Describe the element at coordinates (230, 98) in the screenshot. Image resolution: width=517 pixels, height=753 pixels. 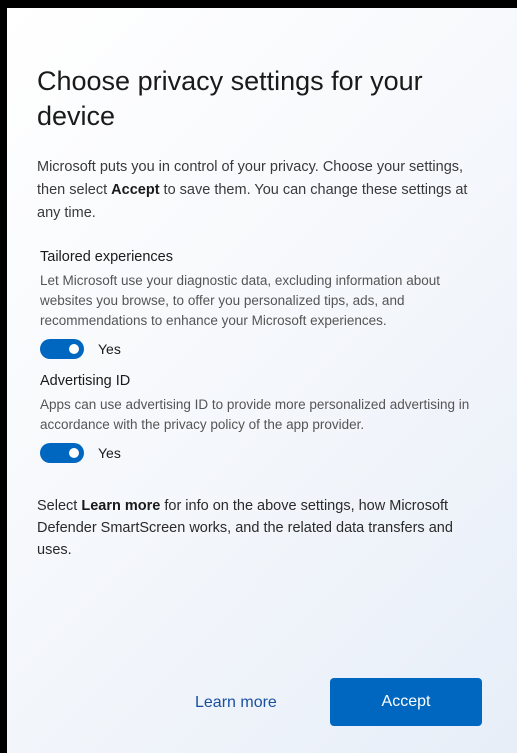
I see `page-title: Choose privacy settings for your device` at that location.